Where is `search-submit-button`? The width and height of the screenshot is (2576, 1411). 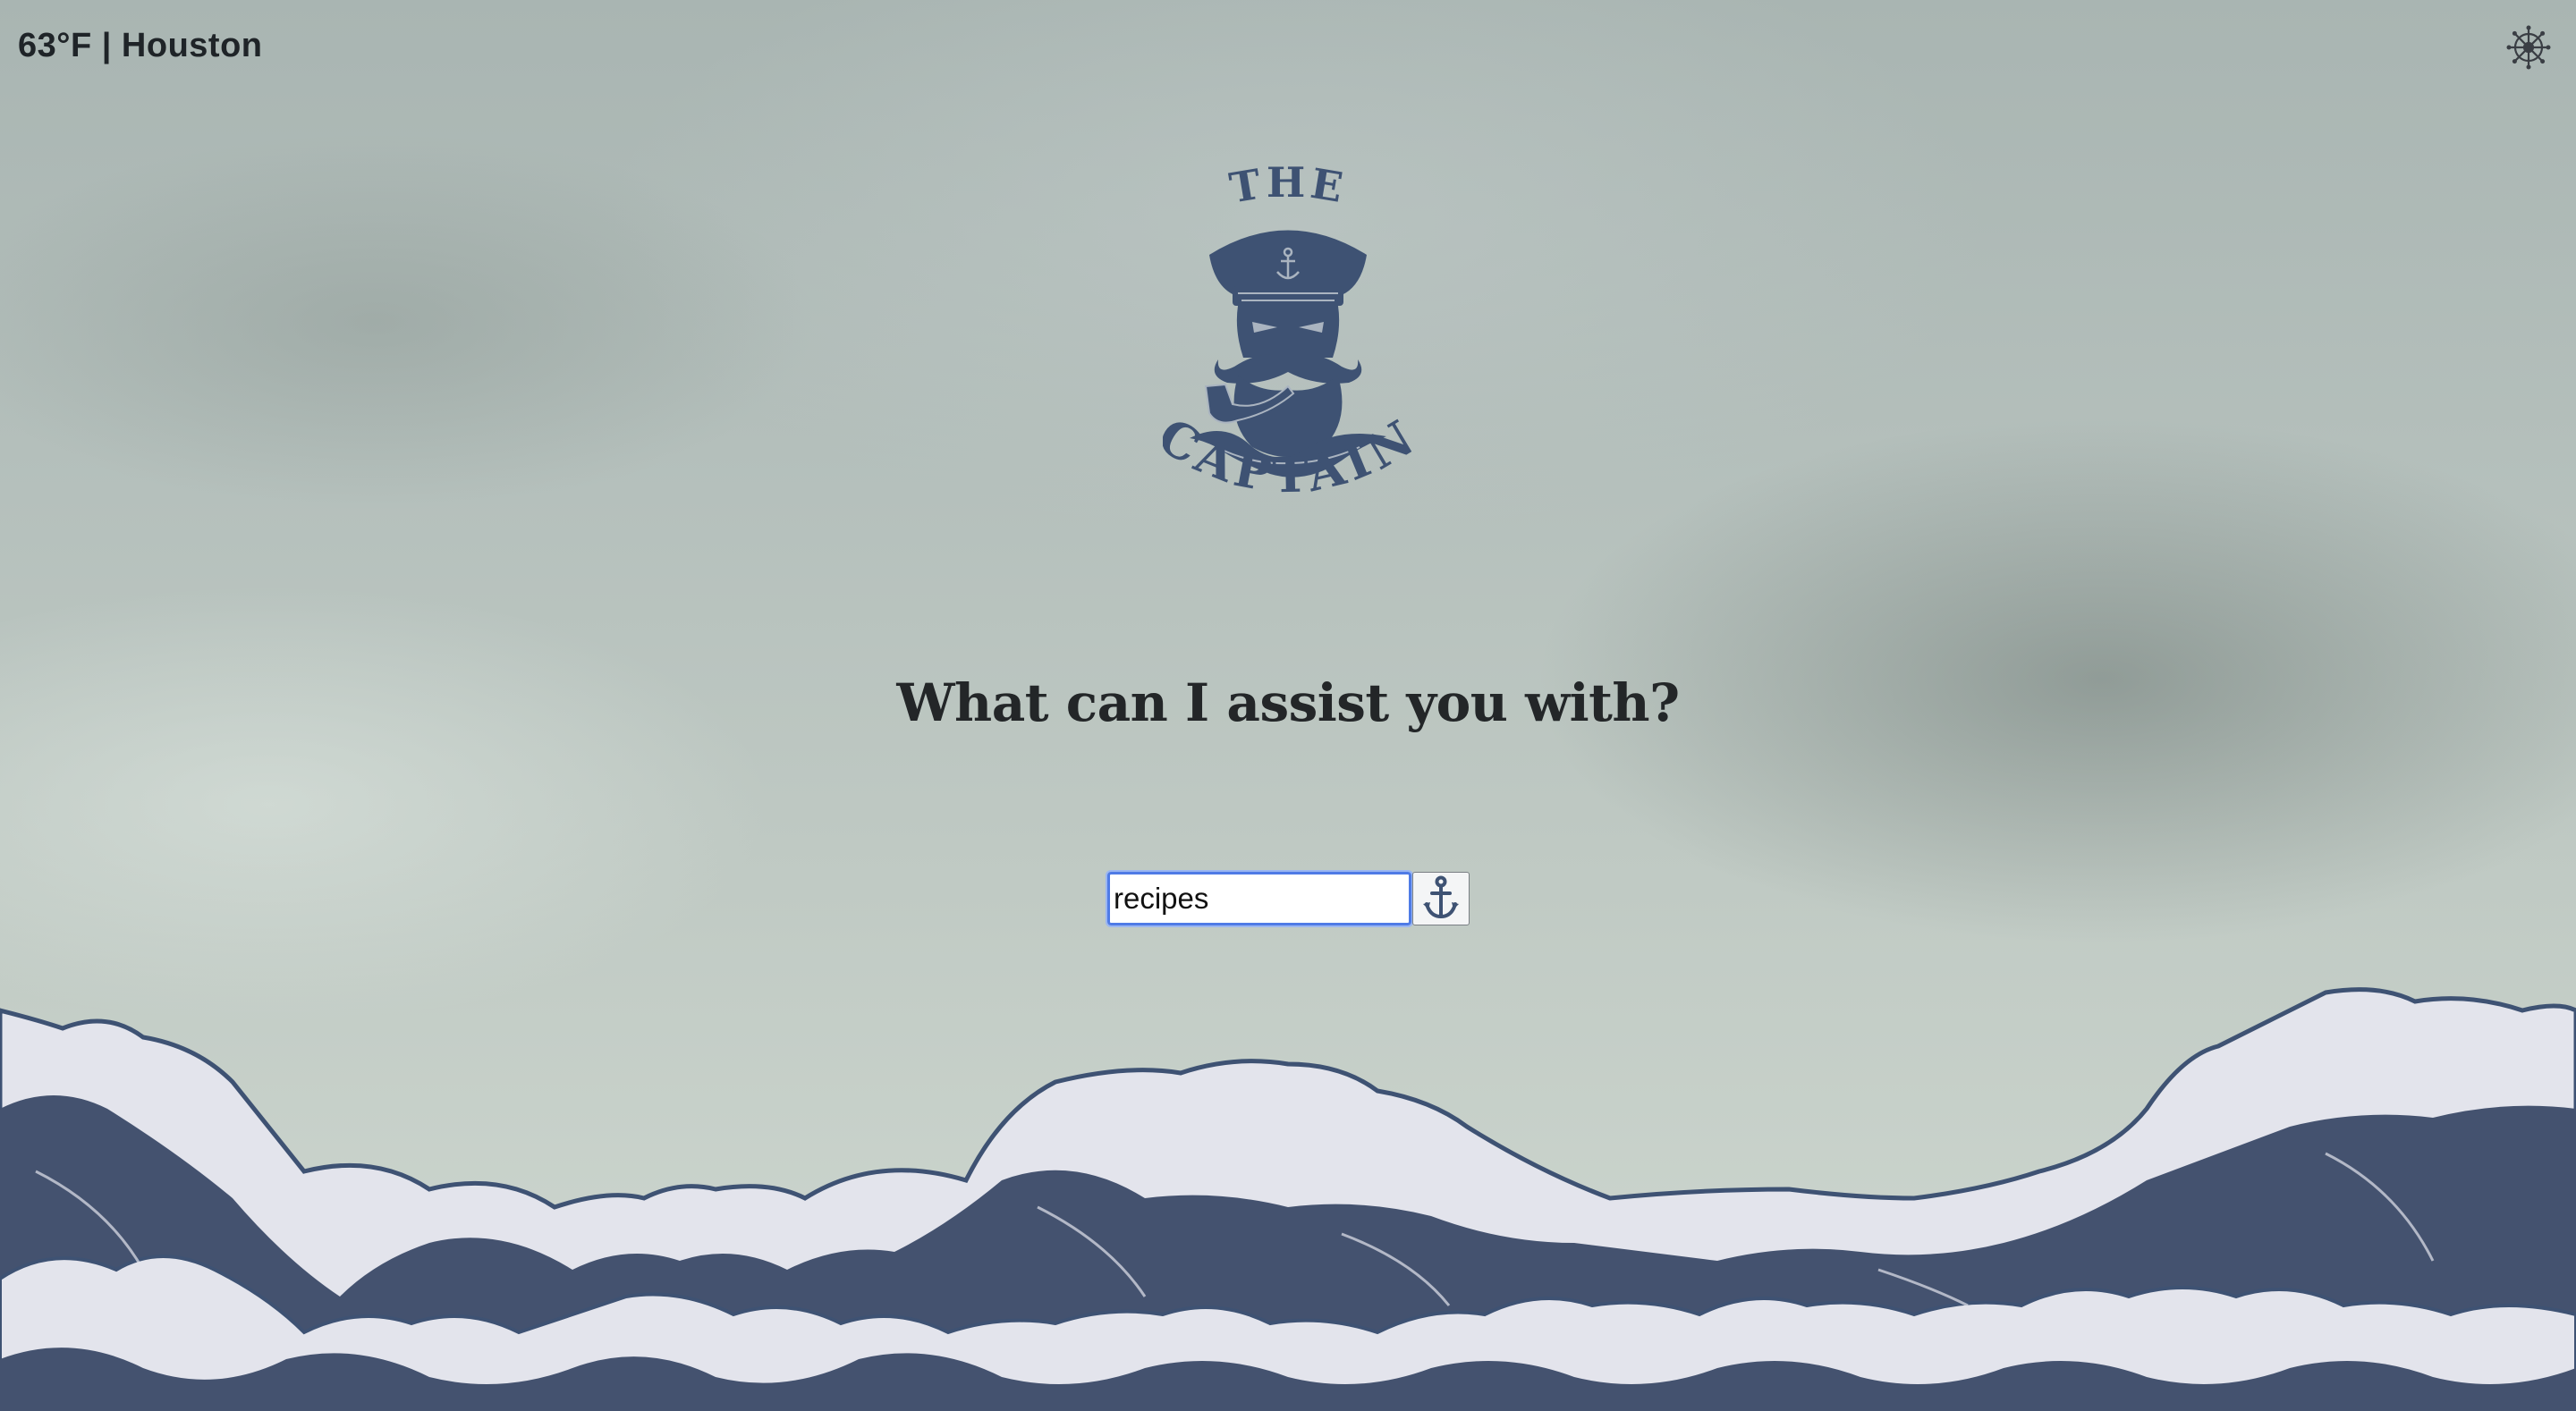 search-submit-button is located at coordinates (1441, 898).